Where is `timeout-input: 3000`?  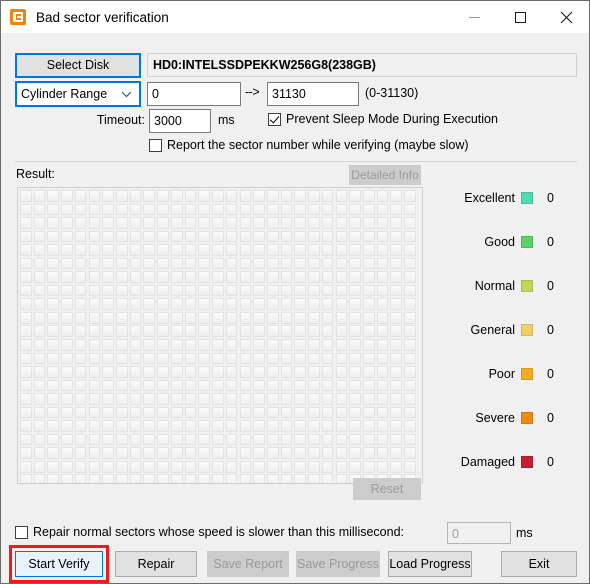 timeout-input: 3000 is located at coordinates (180, 121).